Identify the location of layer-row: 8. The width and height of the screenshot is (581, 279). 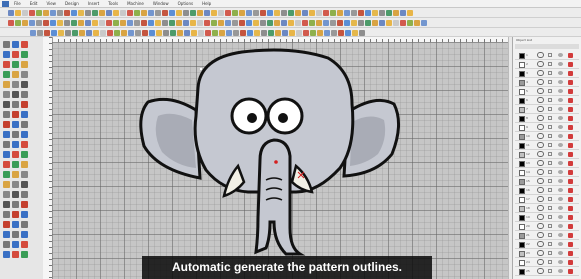
(547, 118).